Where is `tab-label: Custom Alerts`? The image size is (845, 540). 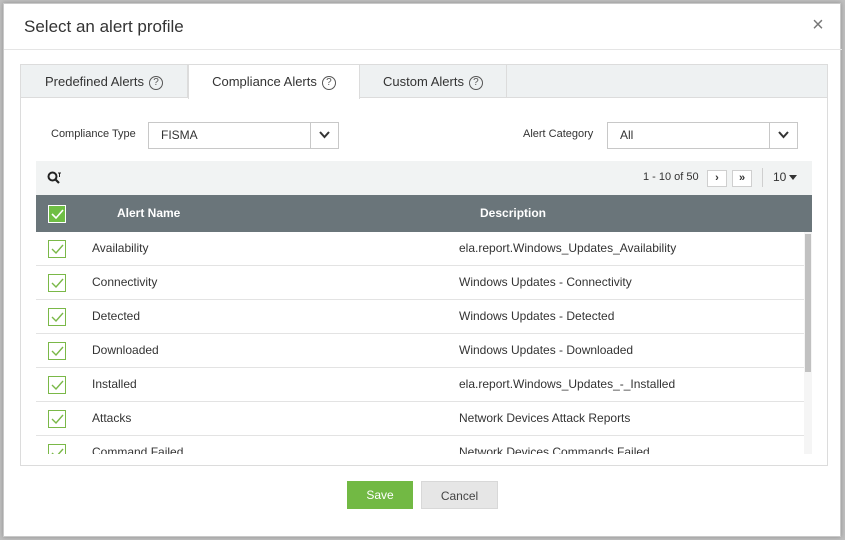
tab-label: Custom Alerts is located at coordinates (423, 81).